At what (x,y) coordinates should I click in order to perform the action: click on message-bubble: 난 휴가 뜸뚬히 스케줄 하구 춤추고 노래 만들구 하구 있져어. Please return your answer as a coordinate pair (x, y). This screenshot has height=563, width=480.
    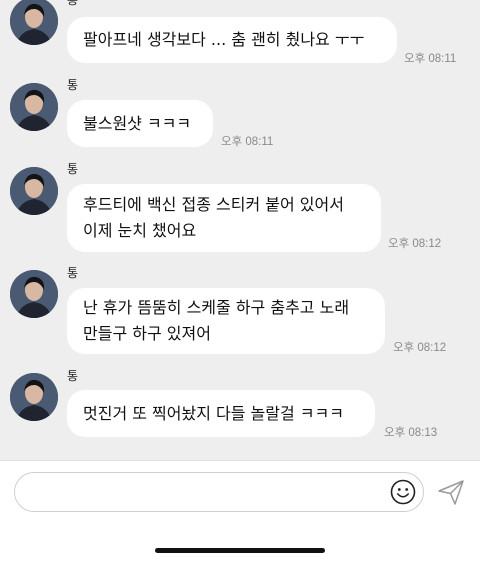
    Looking at the image, I should click on (226, 321).